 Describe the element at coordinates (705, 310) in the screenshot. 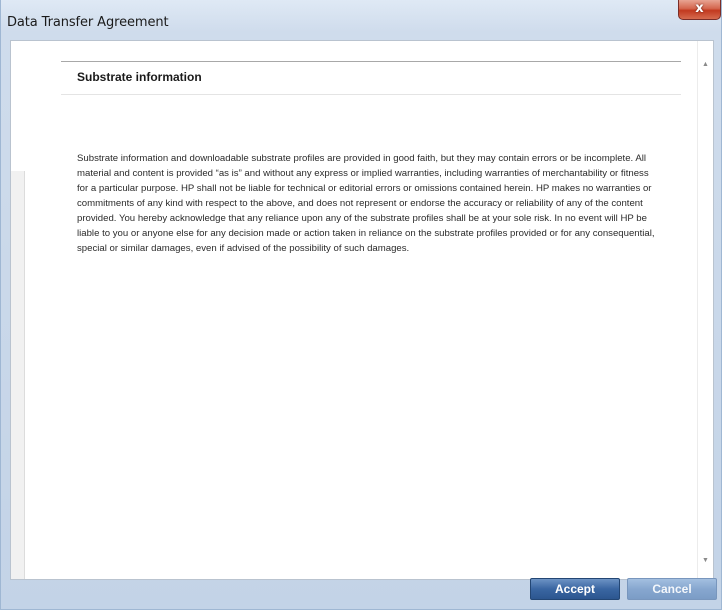

I see `vertical-scrollbar: ▲ ▼` at that location.